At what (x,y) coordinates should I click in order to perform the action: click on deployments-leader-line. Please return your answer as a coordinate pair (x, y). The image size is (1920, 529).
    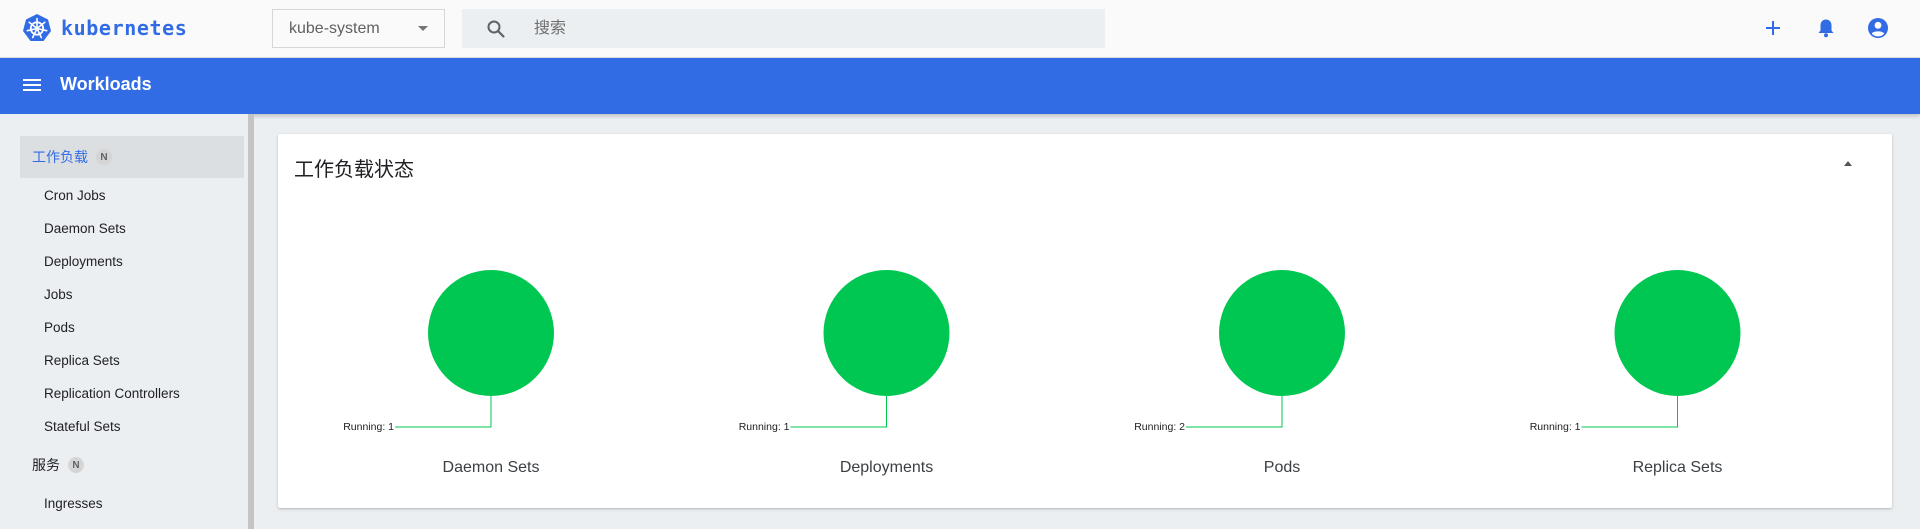
    Looking at the image, I should click on (838, 412).